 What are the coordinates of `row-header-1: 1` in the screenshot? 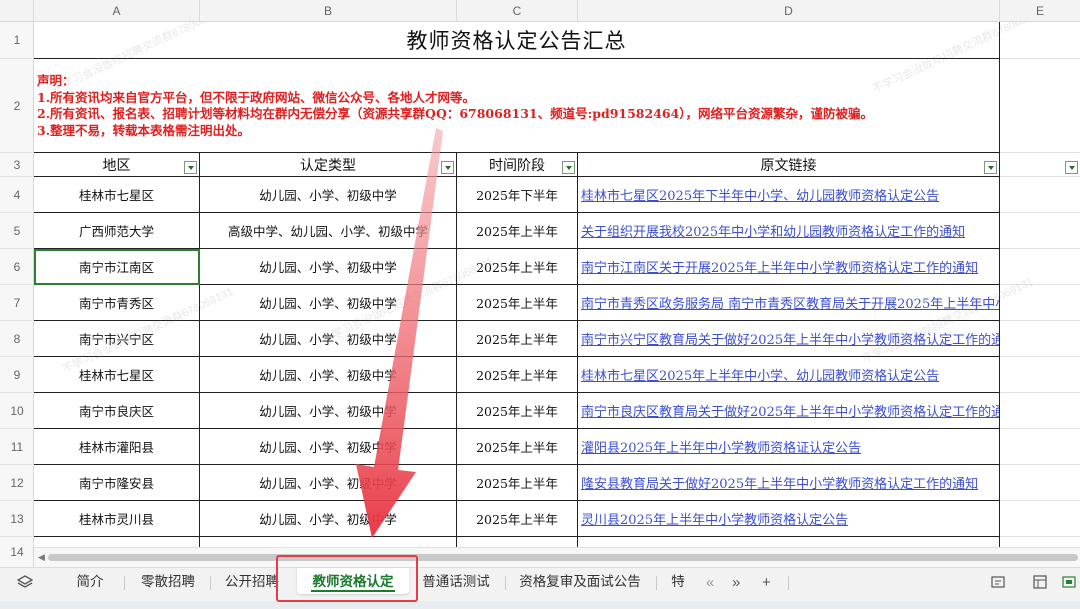 It's located at (17, 40).